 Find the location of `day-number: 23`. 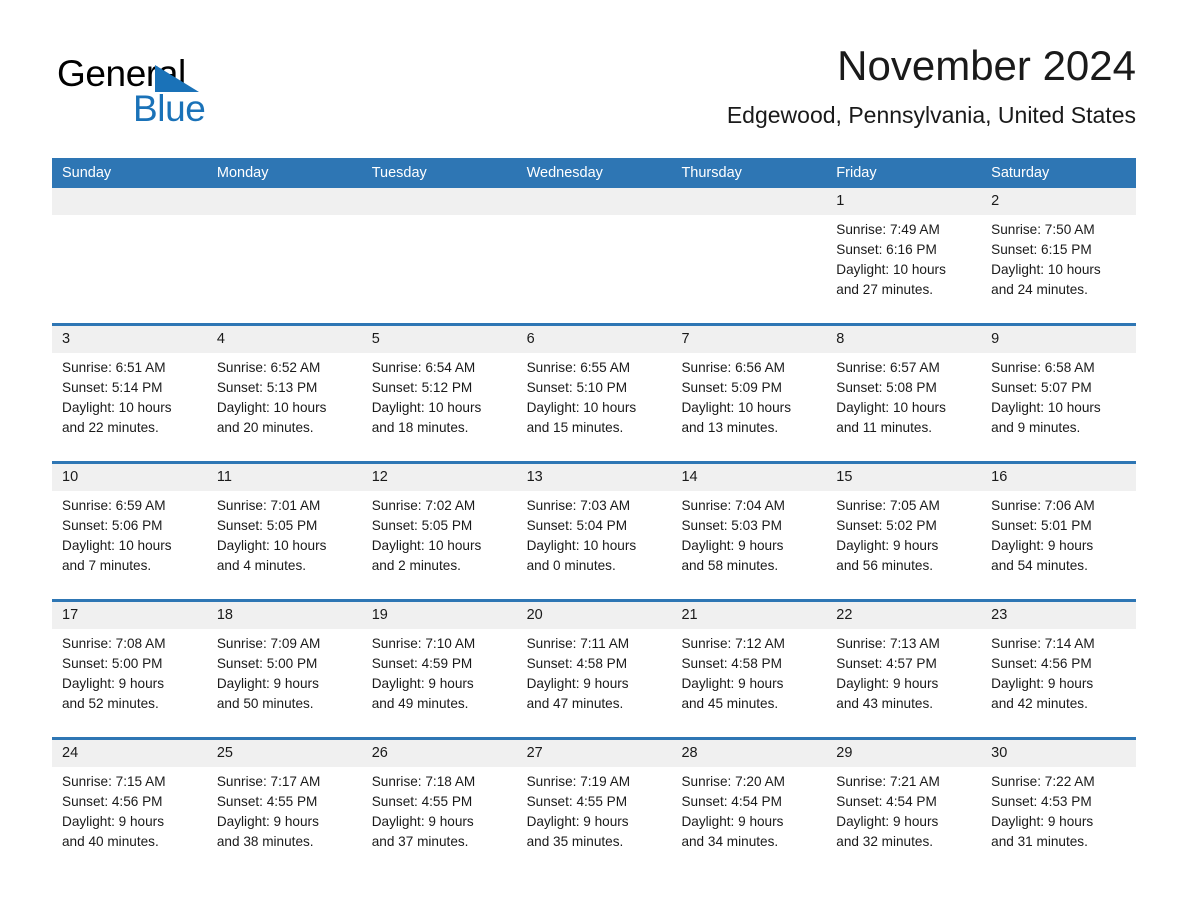

day-number: 23 is located at coordinates (1058, 615).